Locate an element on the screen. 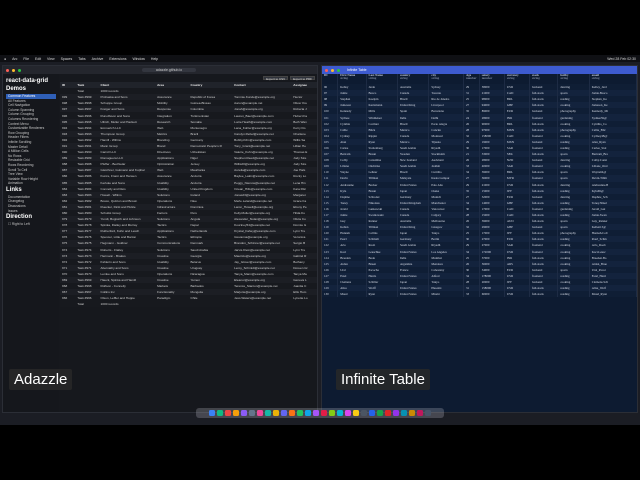 This screenshot has width=640, height=480. rtl-label: Right to Left is located at coordinates (20, 224).